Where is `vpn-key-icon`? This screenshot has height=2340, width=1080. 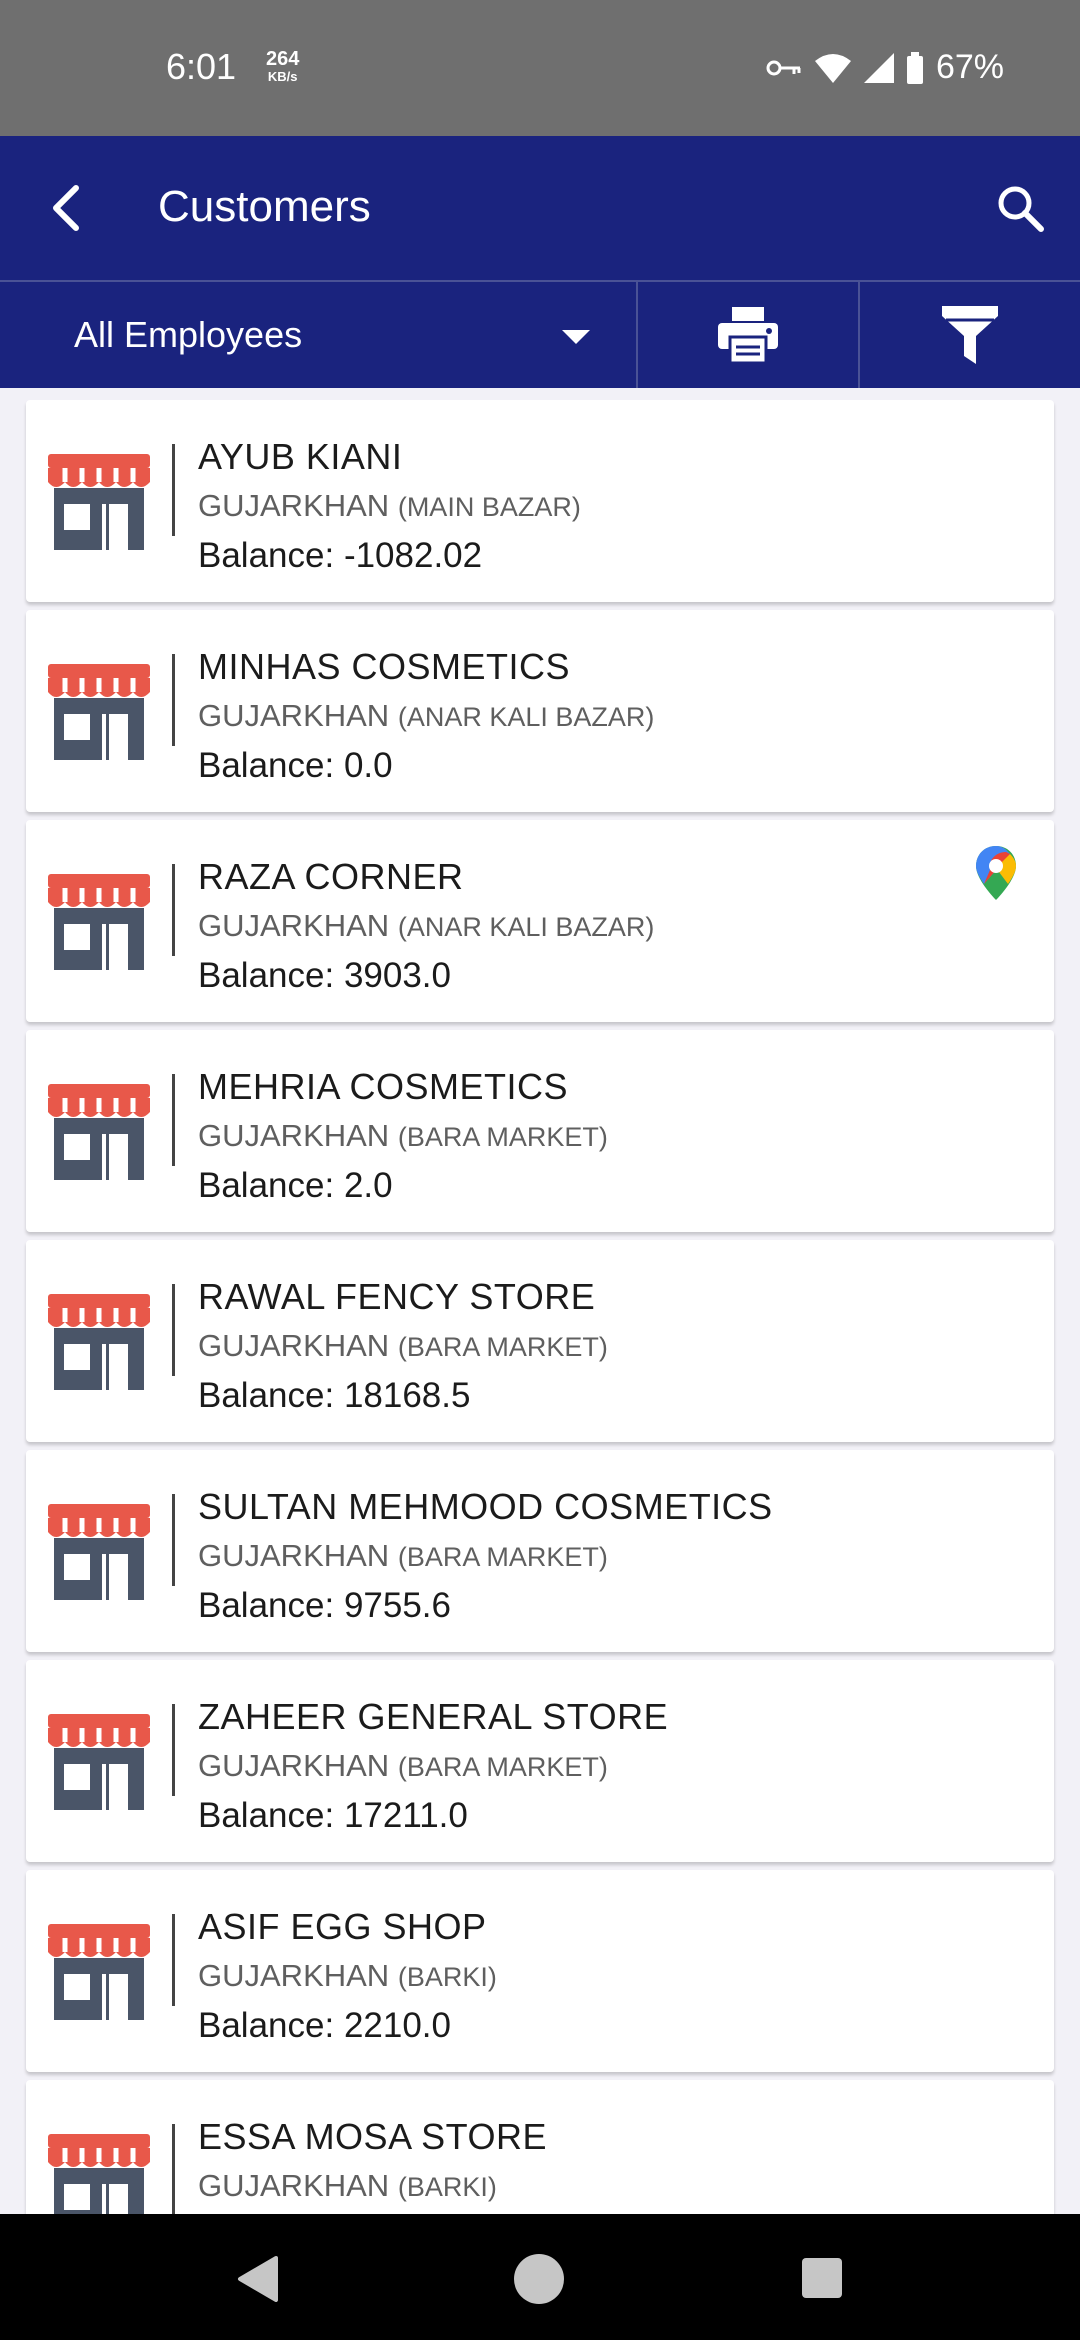 vpn-key-icon is located at coordinates (783, 67).